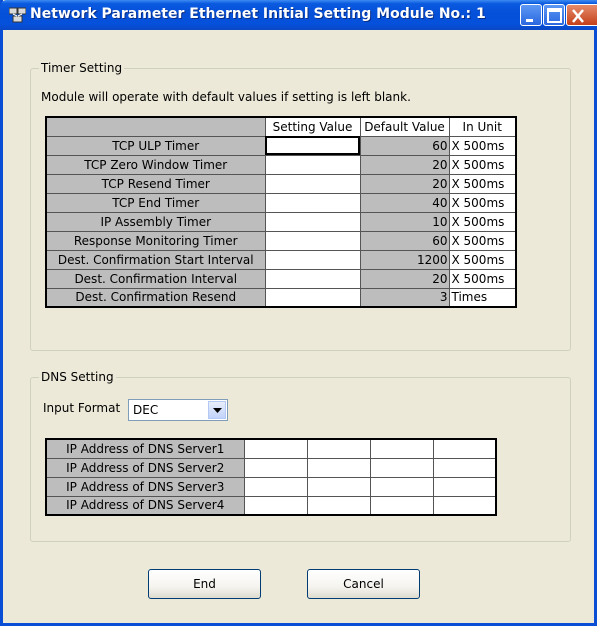  I want to click on close-button, so click(581, 15).